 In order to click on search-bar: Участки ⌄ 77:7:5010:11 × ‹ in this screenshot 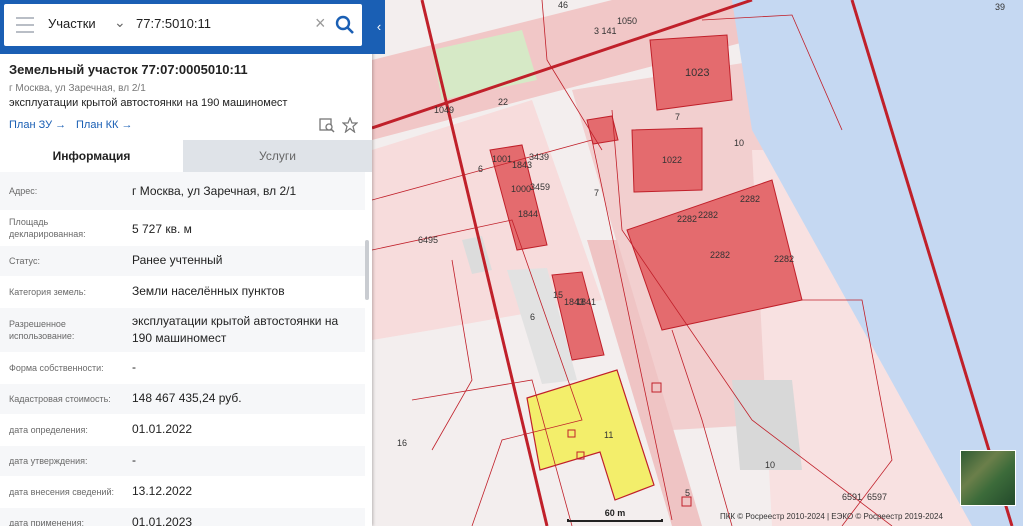, I will do `click(192, 27)`.